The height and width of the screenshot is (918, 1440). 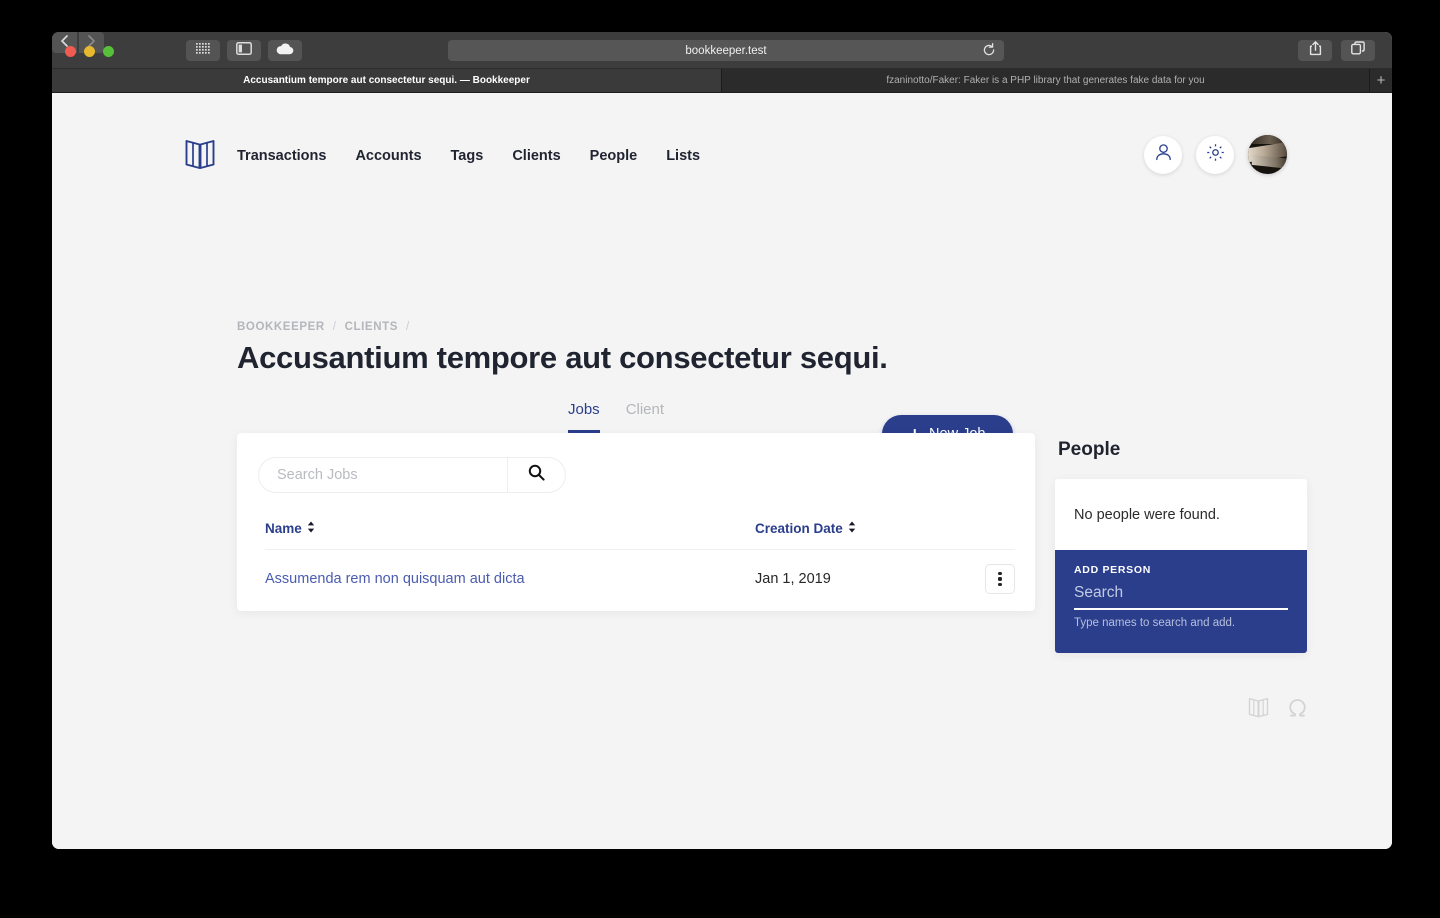 I want to click on column-header-creation-date: Creation Date, so click(x=885, y=528).